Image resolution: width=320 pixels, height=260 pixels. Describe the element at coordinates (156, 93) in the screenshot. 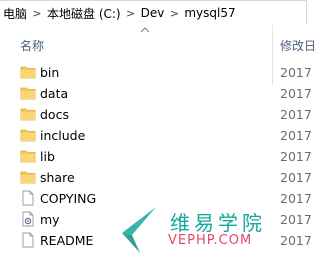

I see `list-item-data: data 2017` at that location.